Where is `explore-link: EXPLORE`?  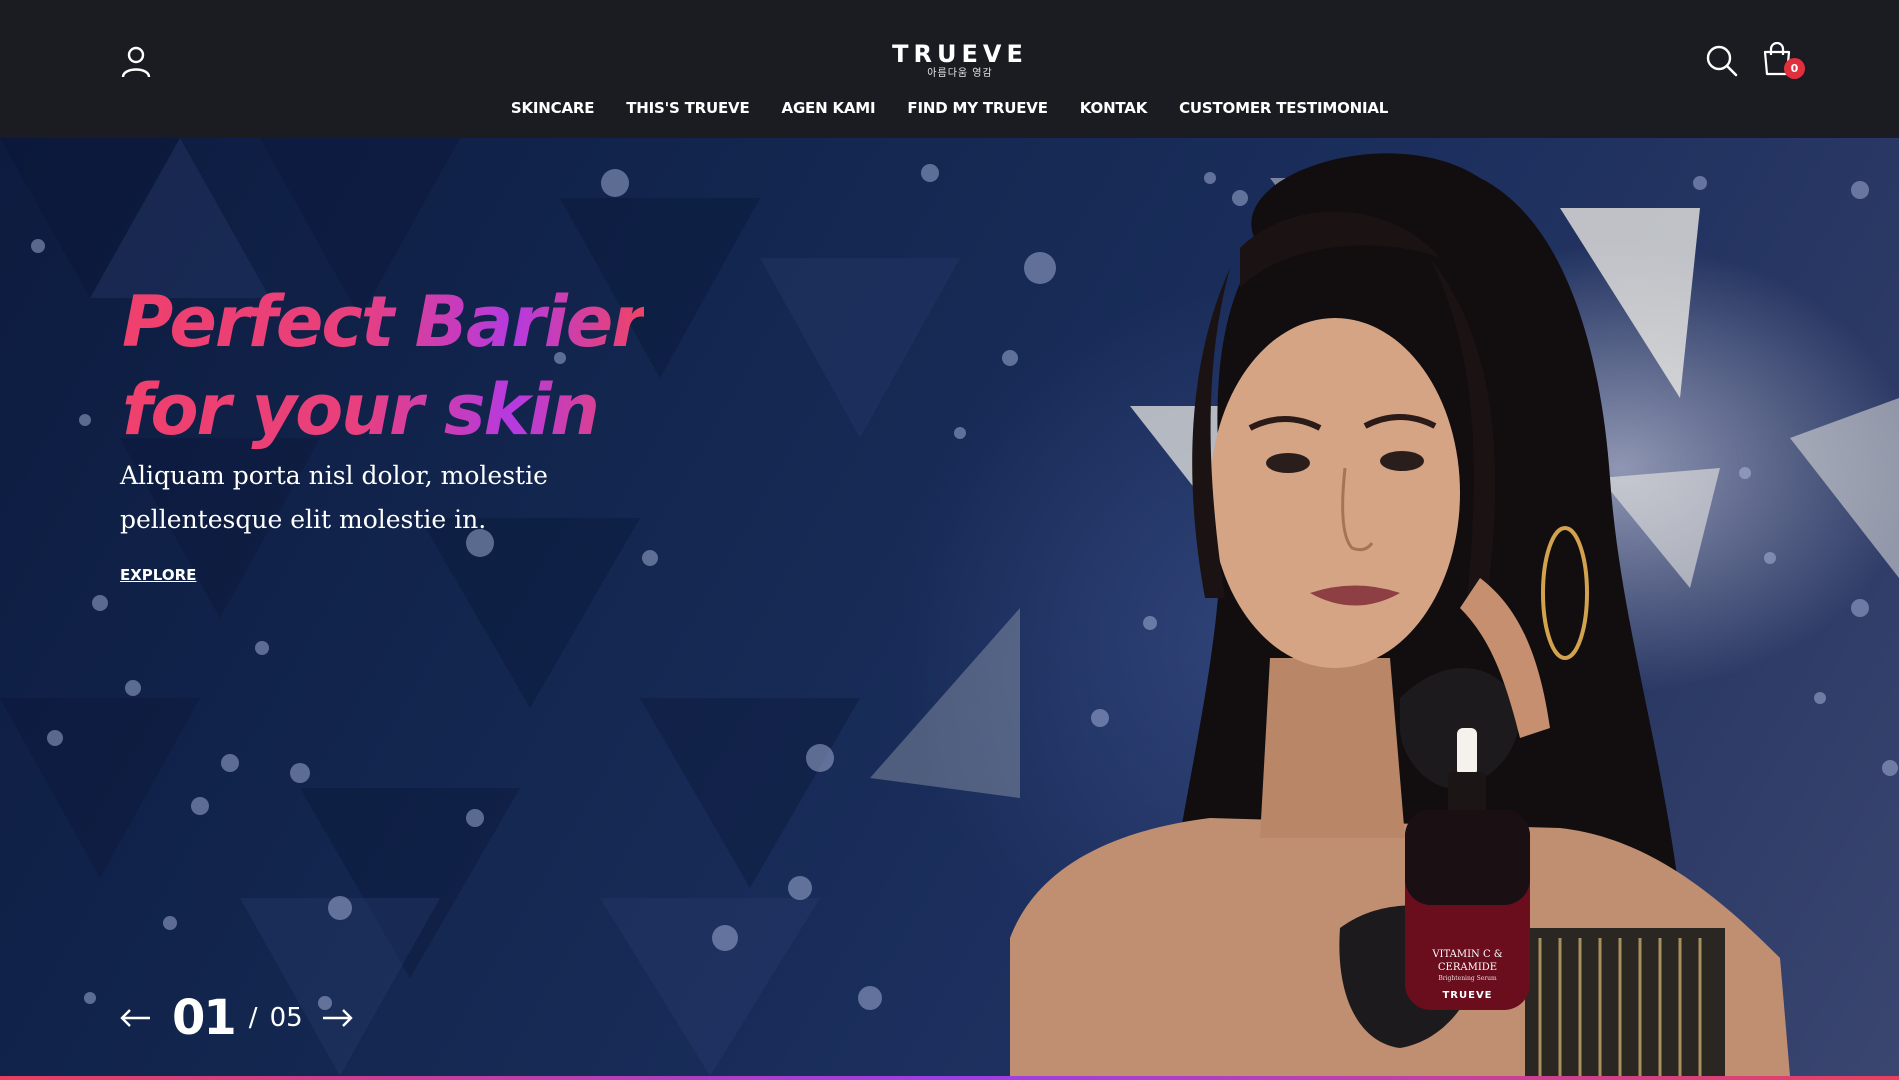 explore-link: EXPLORE is located at coordinates (158, 575).